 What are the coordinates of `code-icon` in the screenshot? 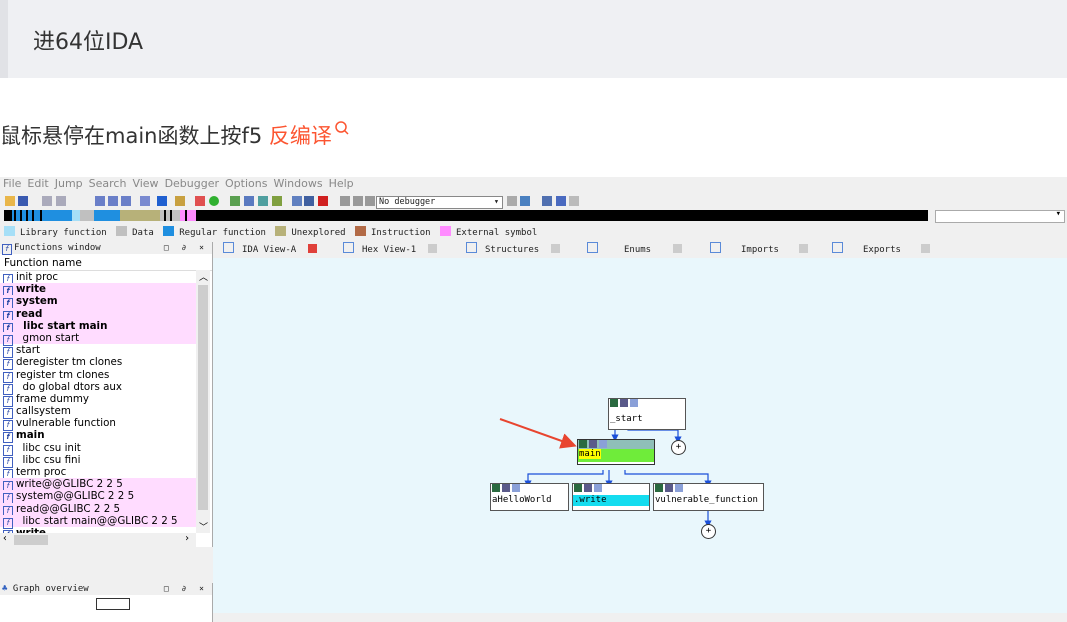 It's located at (180, 201).